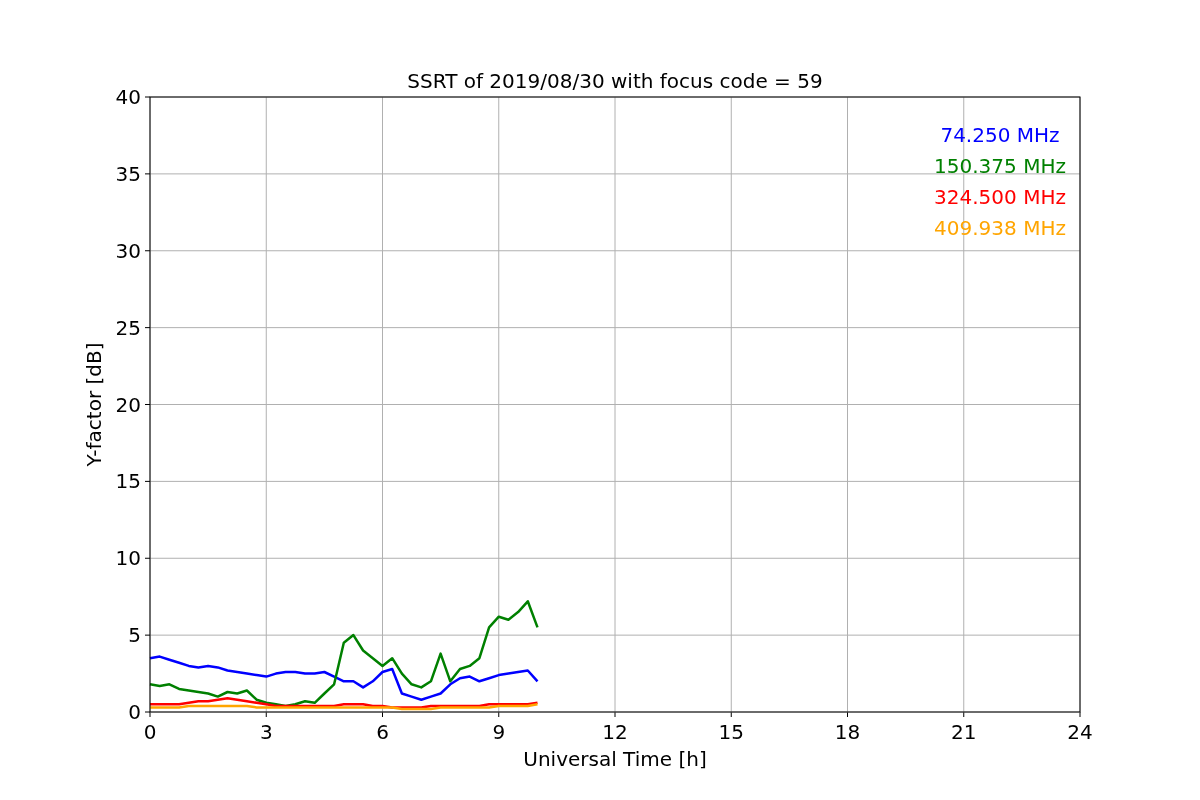 Image resolution: width=1200 pixels, height=800 pixels. Describe the element at coordinates (615, 732) in the screenshot. I see `tick-label: 12` at that location.